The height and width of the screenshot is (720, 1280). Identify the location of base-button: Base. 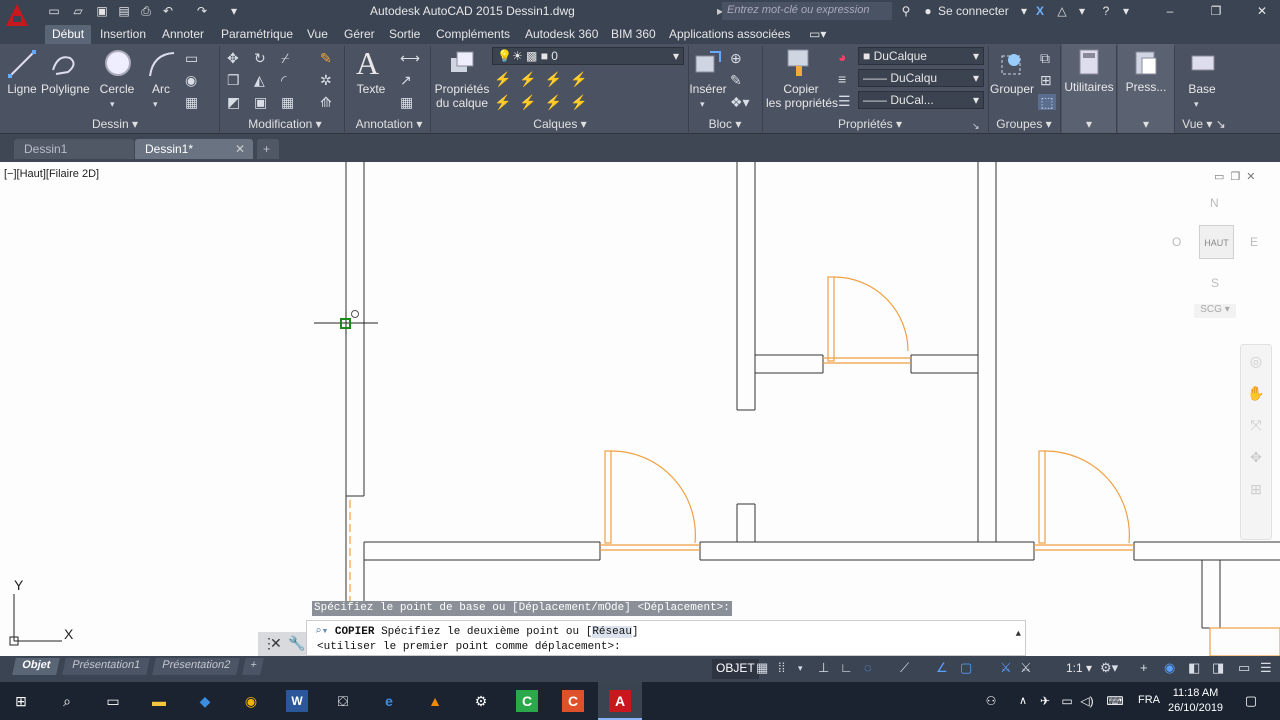
(1202, 89).